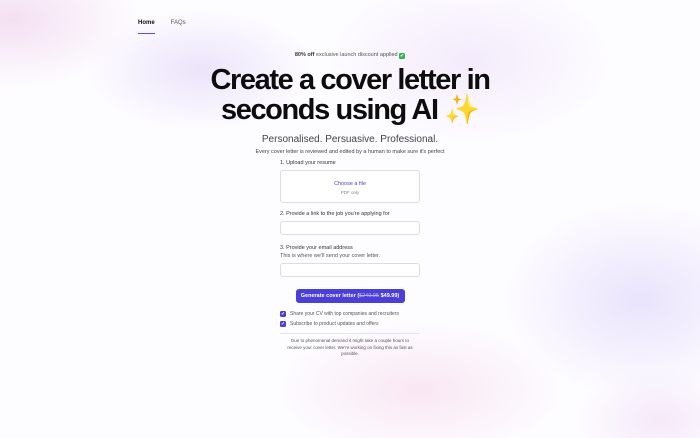 Image resolution: width=700 pixels, height=438 pixels. What do you see at coordinates (350, 333) in the screenshot?
I see `divider` at bounding box center [350, 333].